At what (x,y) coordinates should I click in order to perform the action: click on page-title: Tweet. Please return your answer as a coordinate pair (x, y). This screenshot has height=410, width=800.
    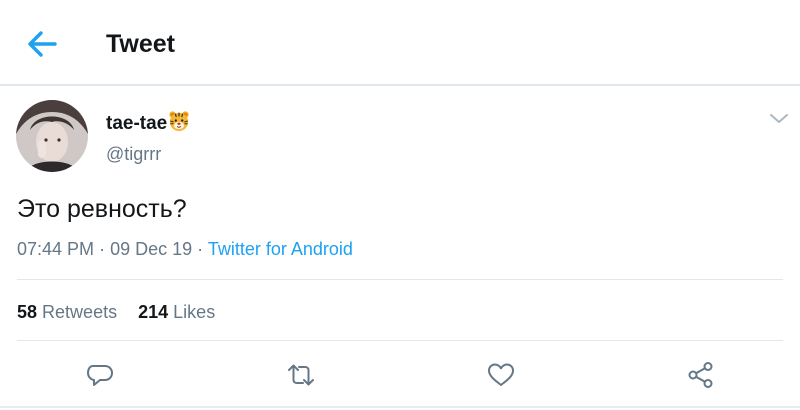
    Looking at the image, I should click on (140, 44).